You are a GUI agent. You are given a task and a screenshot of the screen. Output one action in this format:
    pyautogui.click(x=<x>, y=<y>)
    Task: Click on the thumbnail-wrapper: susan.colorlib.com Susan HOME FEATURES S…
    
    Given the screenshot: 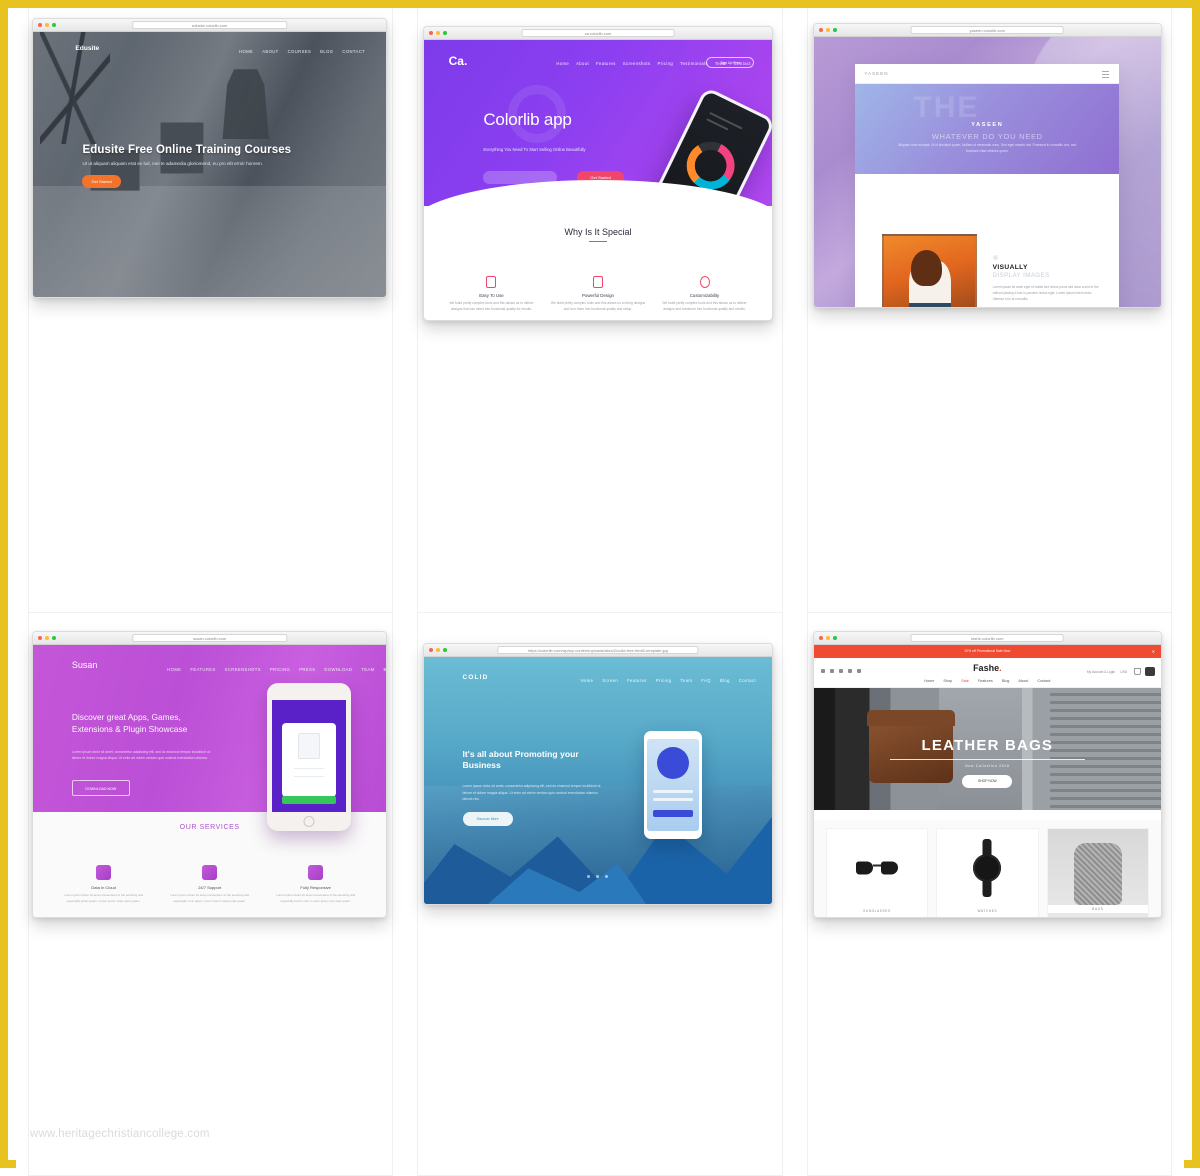 What is the action you would take?
    pyautogui.click(x=210, y=765)
    